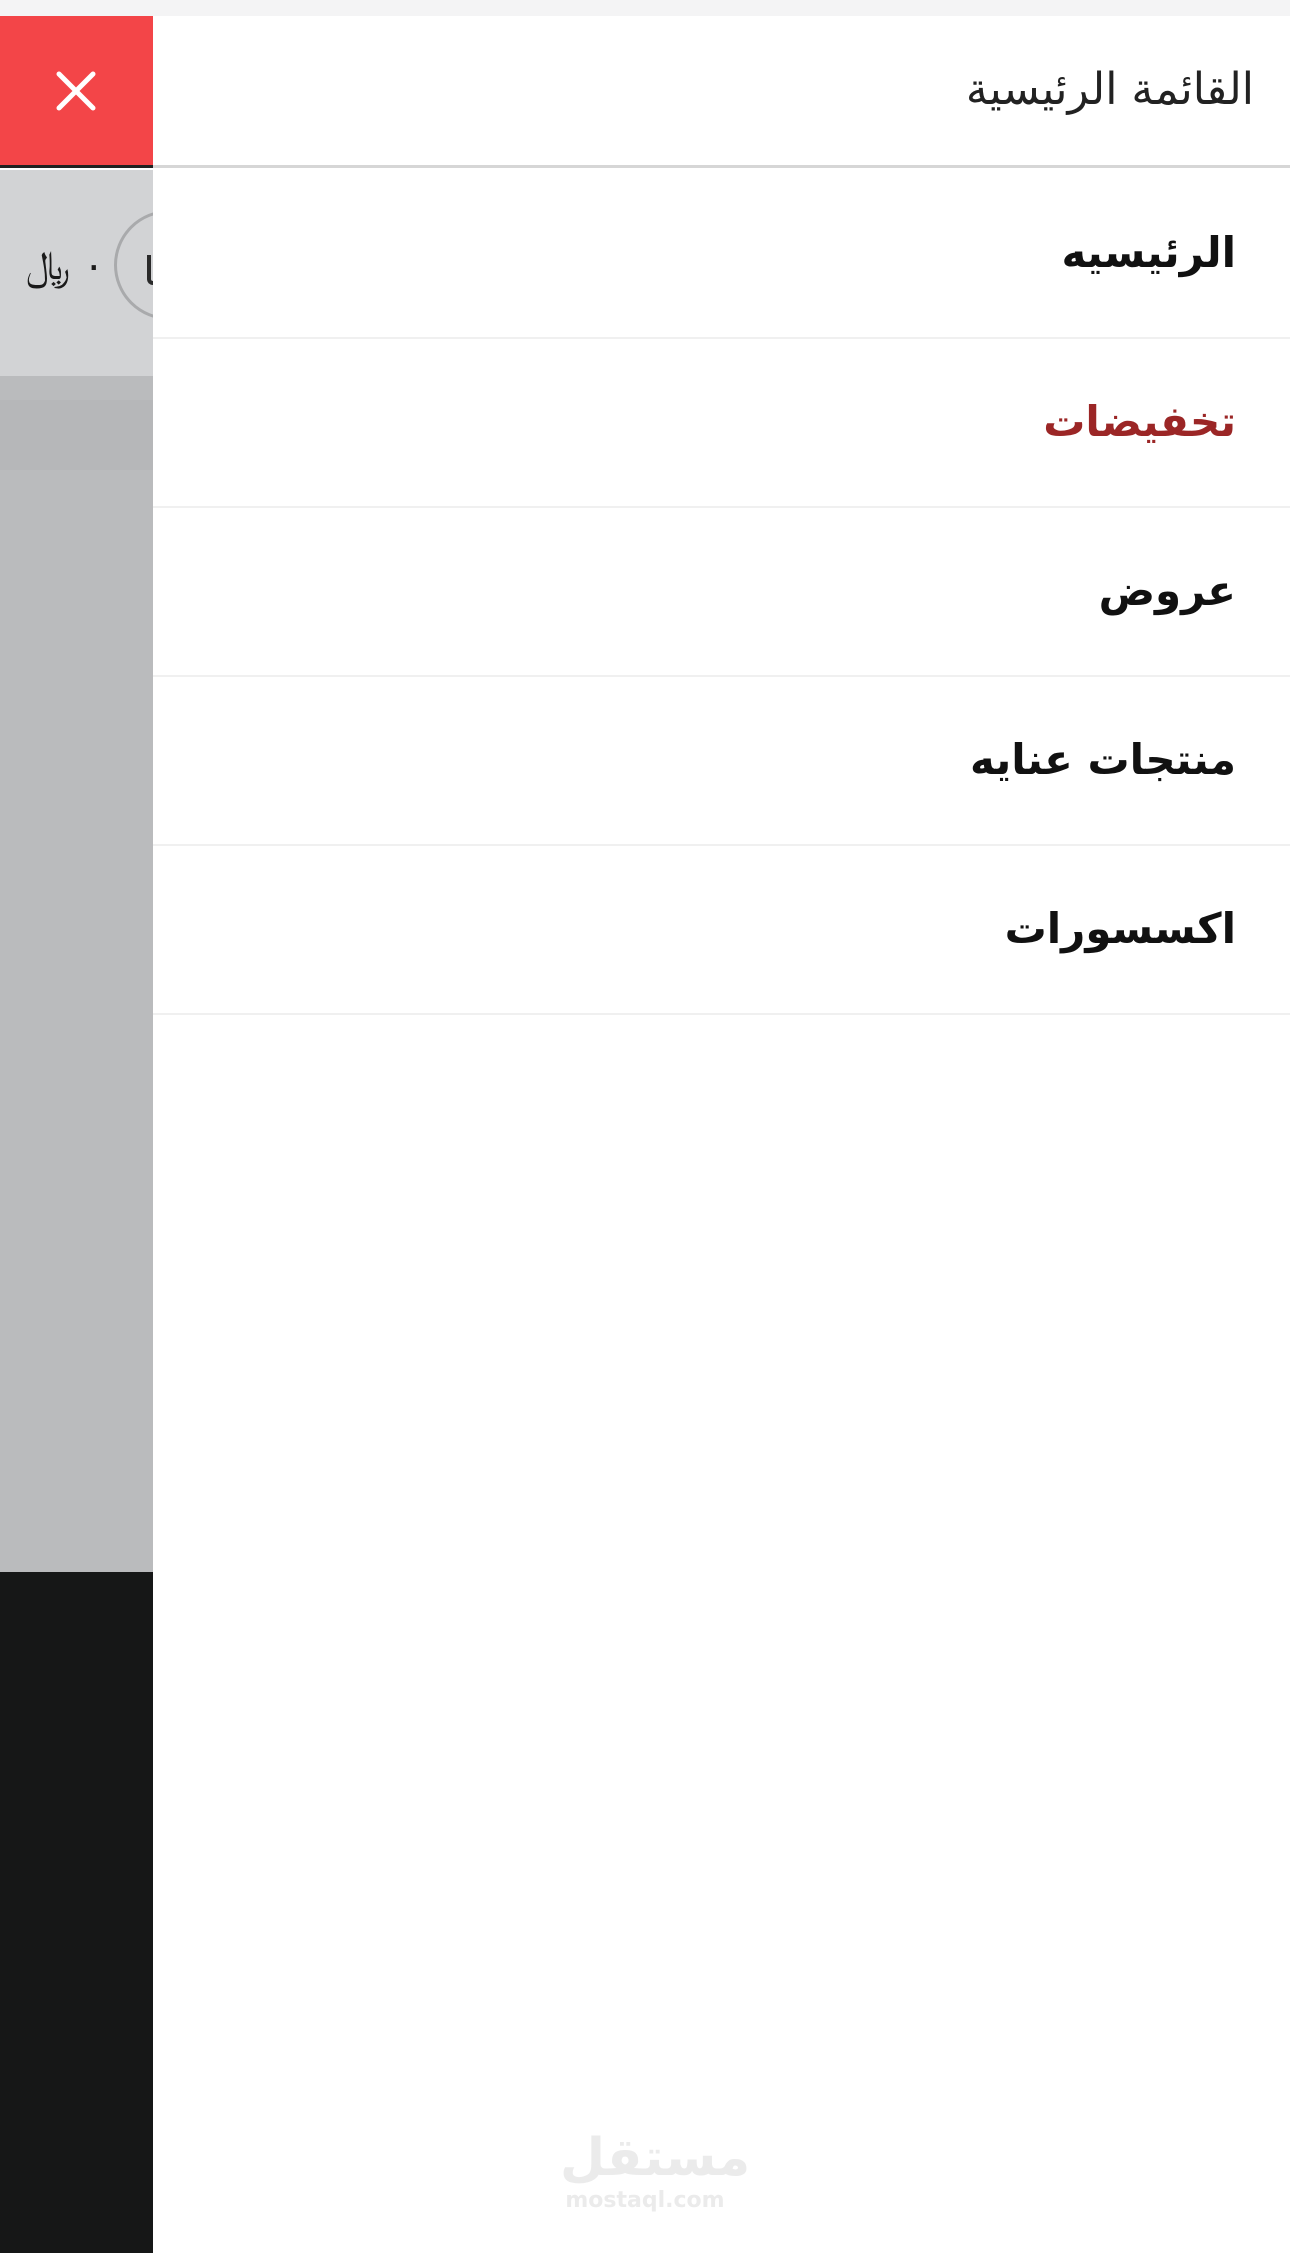 Image resolution: width=1290 pixels, height=2253 pixels. I want to click on watermark-latin: mostaql.com, so click(645, 2200).